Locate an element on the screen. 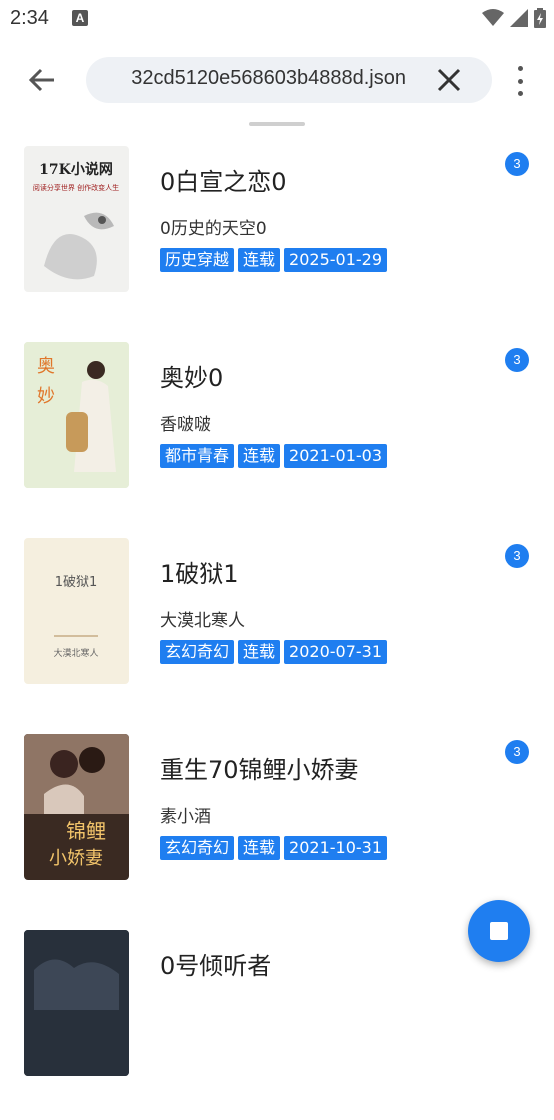 This screenshot has width=554, height=1120. book-cover: 1破狱1 大漠北寒人 is located at coordinates (76, 611).